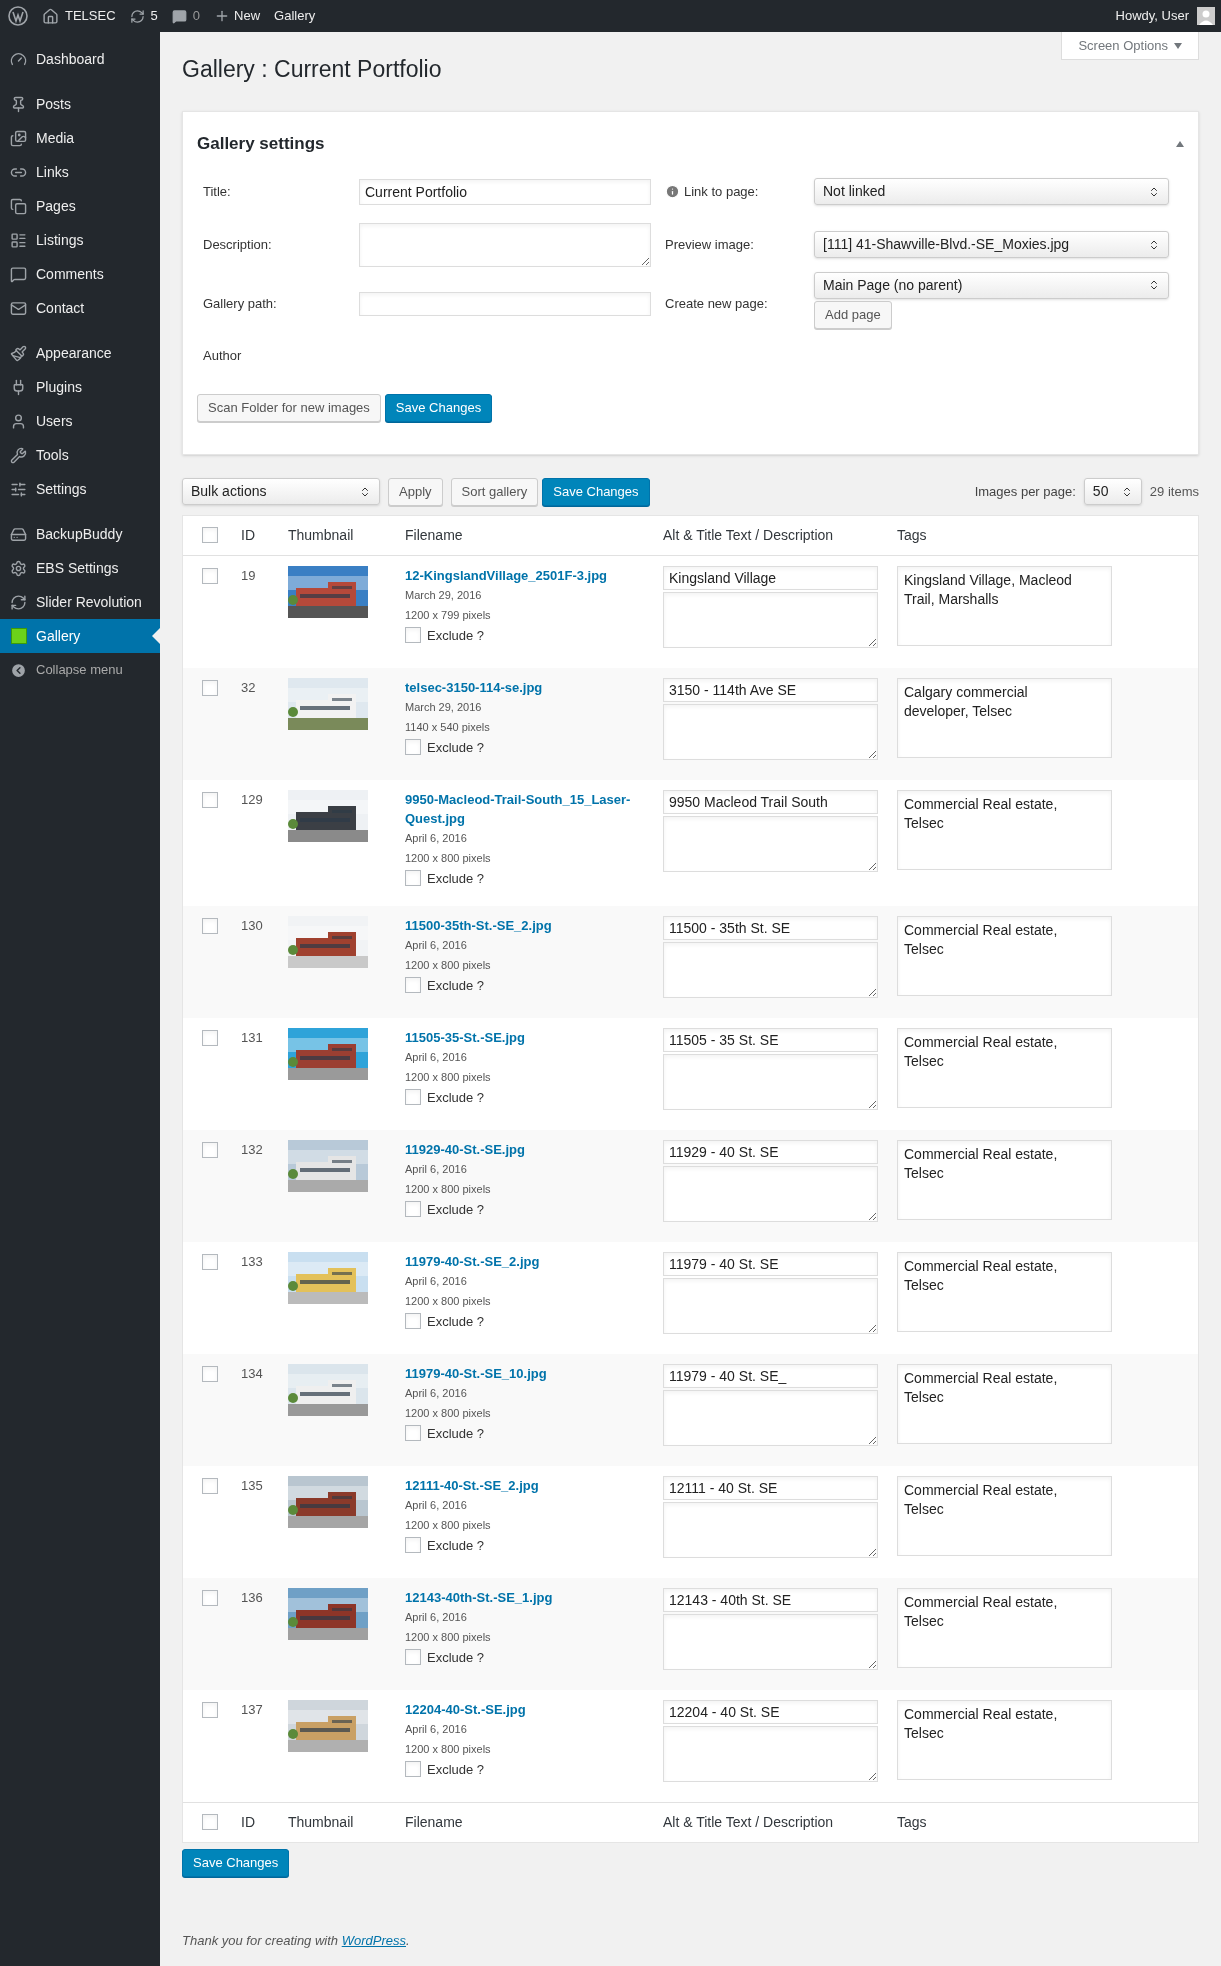 The width and height of the screenshot is (1221, 1966). I want to click on button: Sort gallery, so click(494, 491).